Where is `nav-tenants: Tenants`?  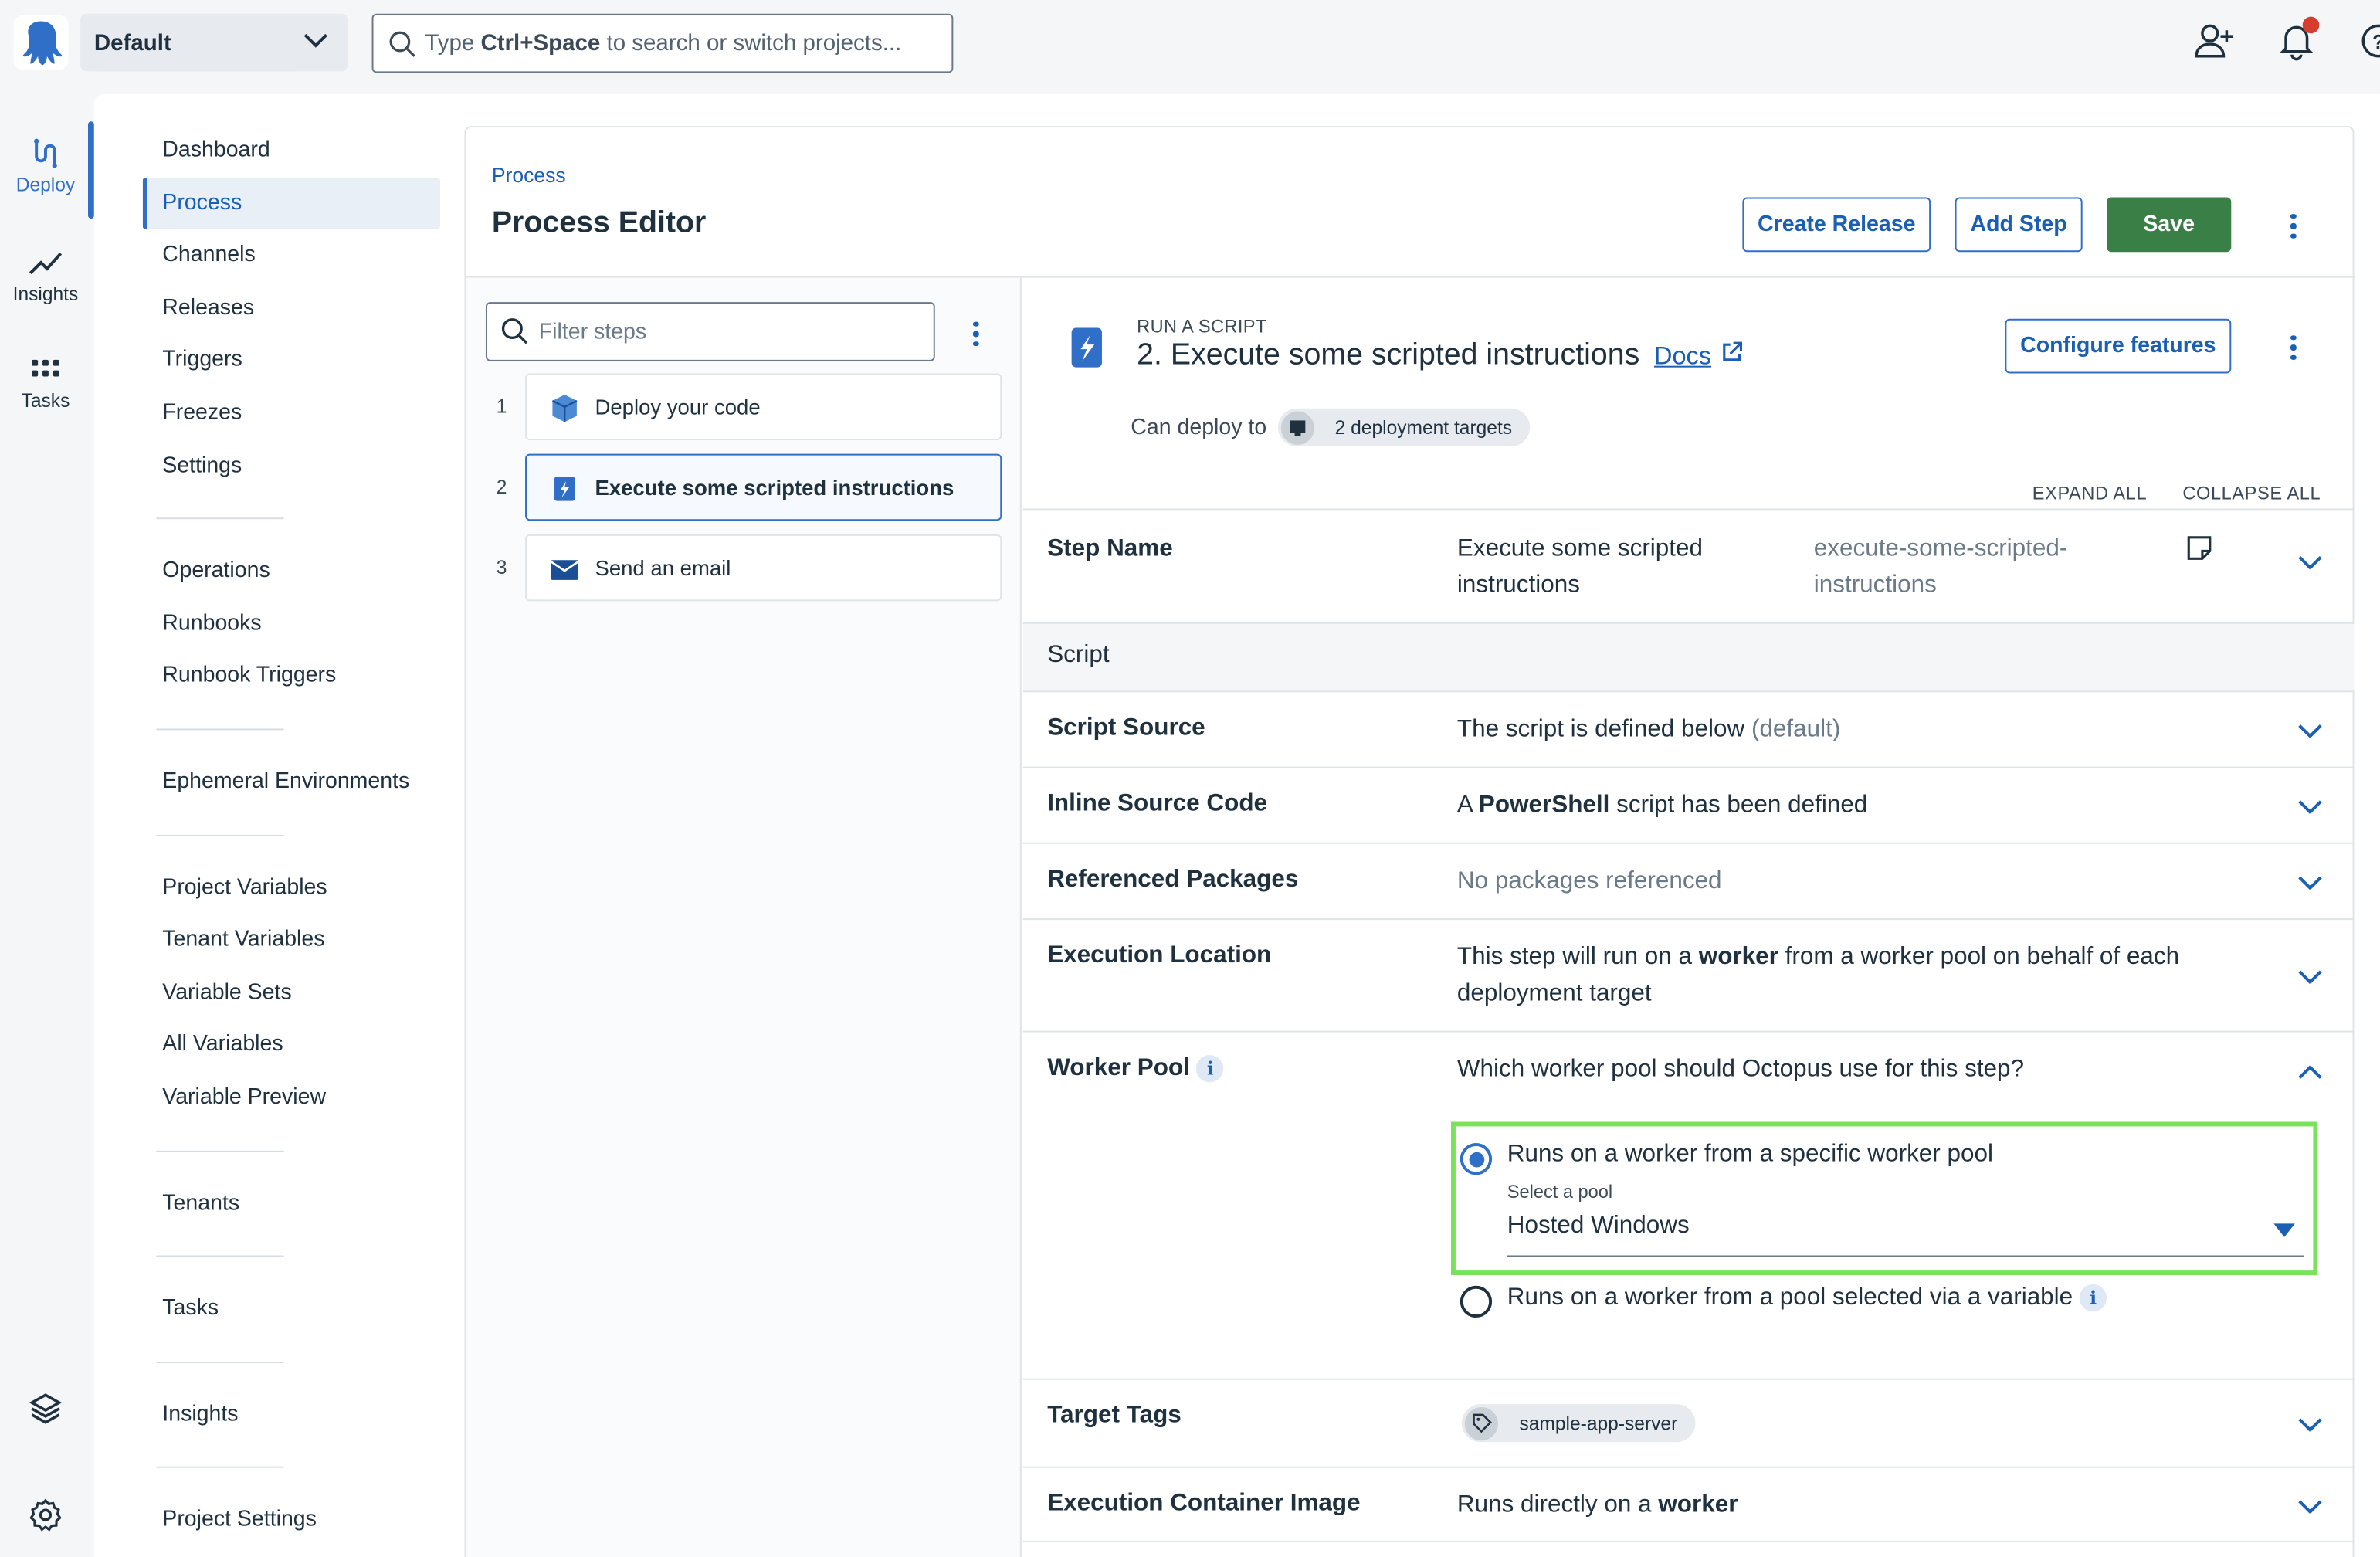 nav-tenants: Tenants is located at coordinates (291, 1204).